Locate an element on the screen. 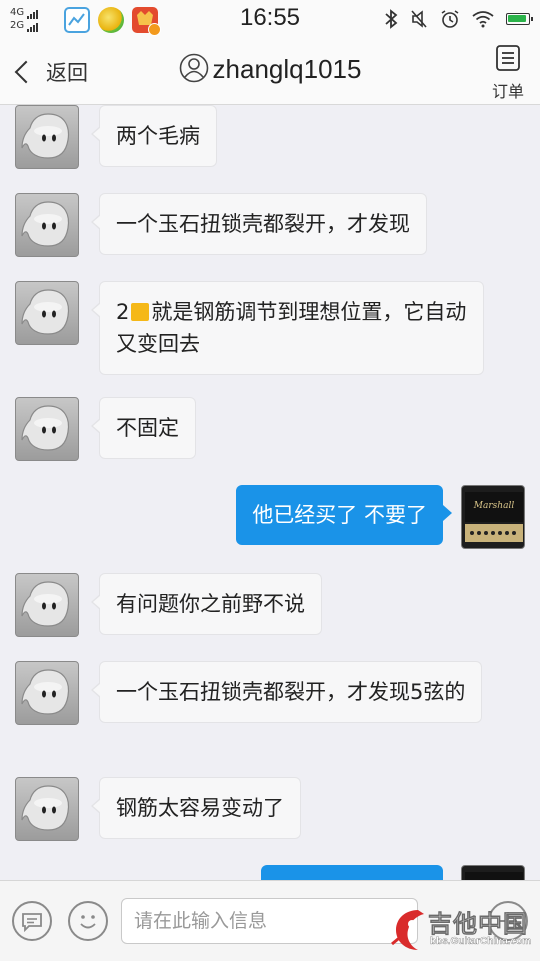 This screenshot has height=961, width=540. message-bubble: 不固定 is located at coordinates (143, 428).